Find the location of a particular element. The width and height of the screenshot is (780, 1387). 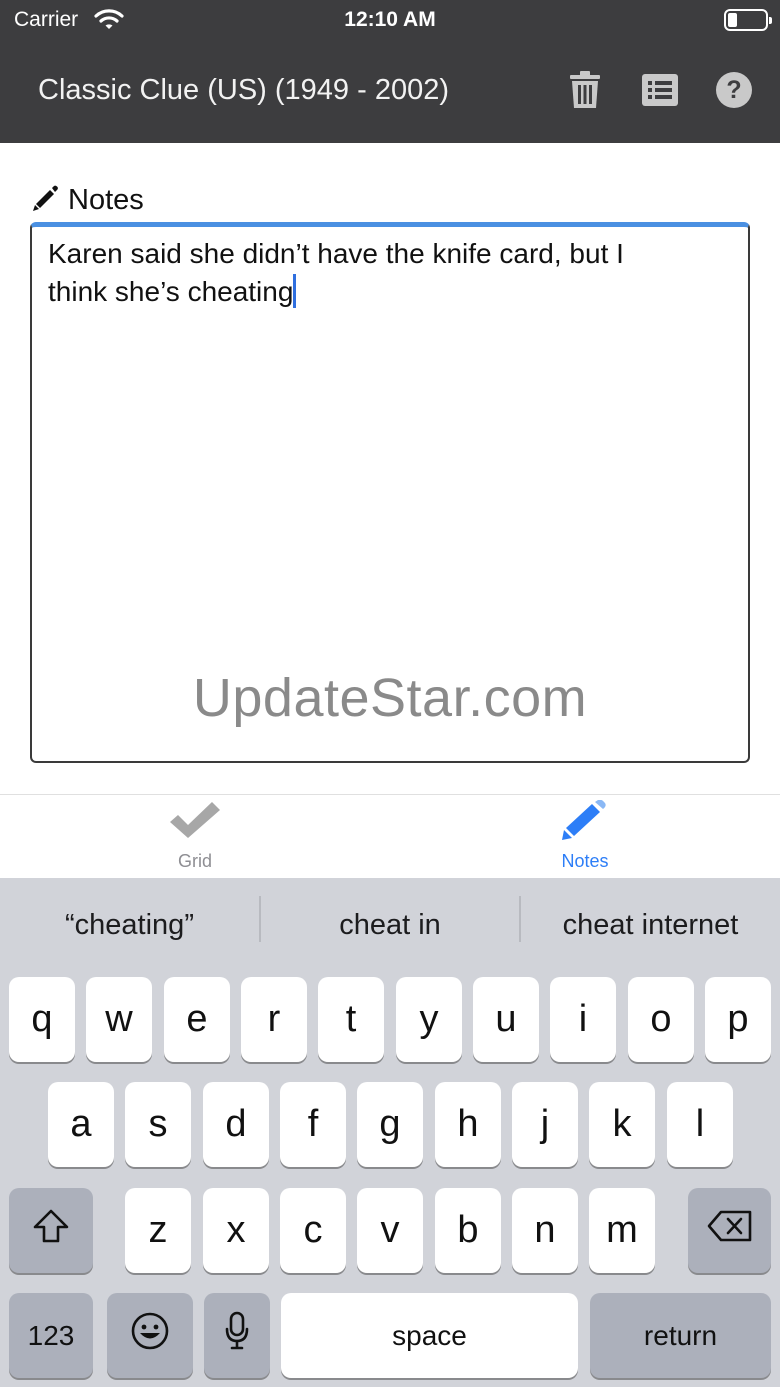

microphone-icon is located at coordinates (237, 1336).